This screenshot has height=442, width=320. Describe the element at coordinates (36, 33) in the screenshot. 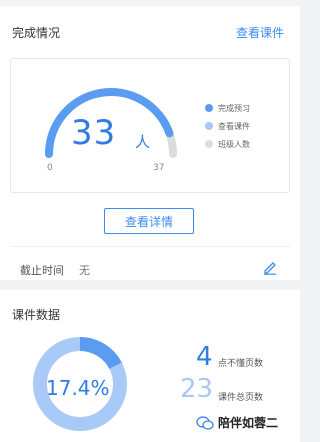

I see `completion-title: 完成情况` at that location.